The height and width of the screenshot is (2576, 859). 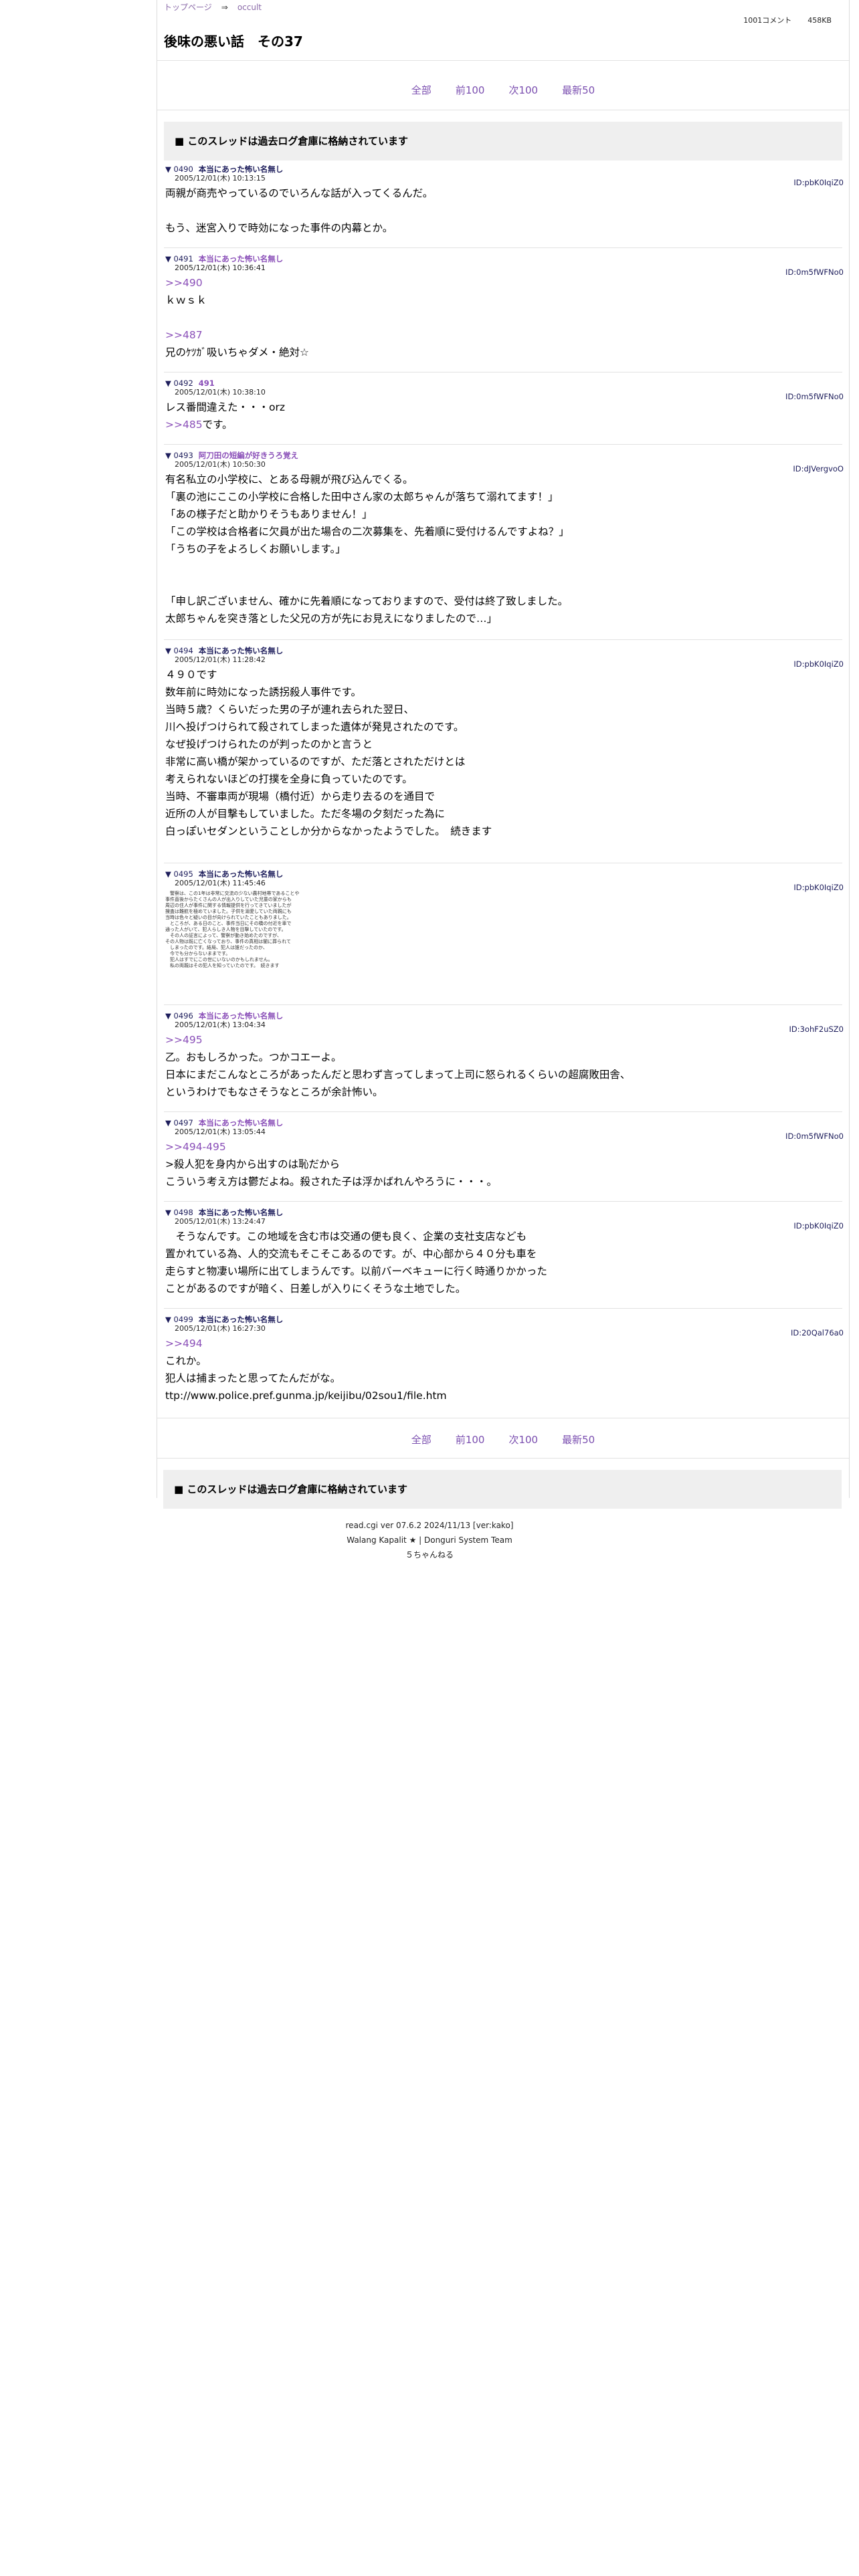 I want to click on post-header: ▼ 0497 本当にあった怖い名無し, so click(x=504, y=1123).